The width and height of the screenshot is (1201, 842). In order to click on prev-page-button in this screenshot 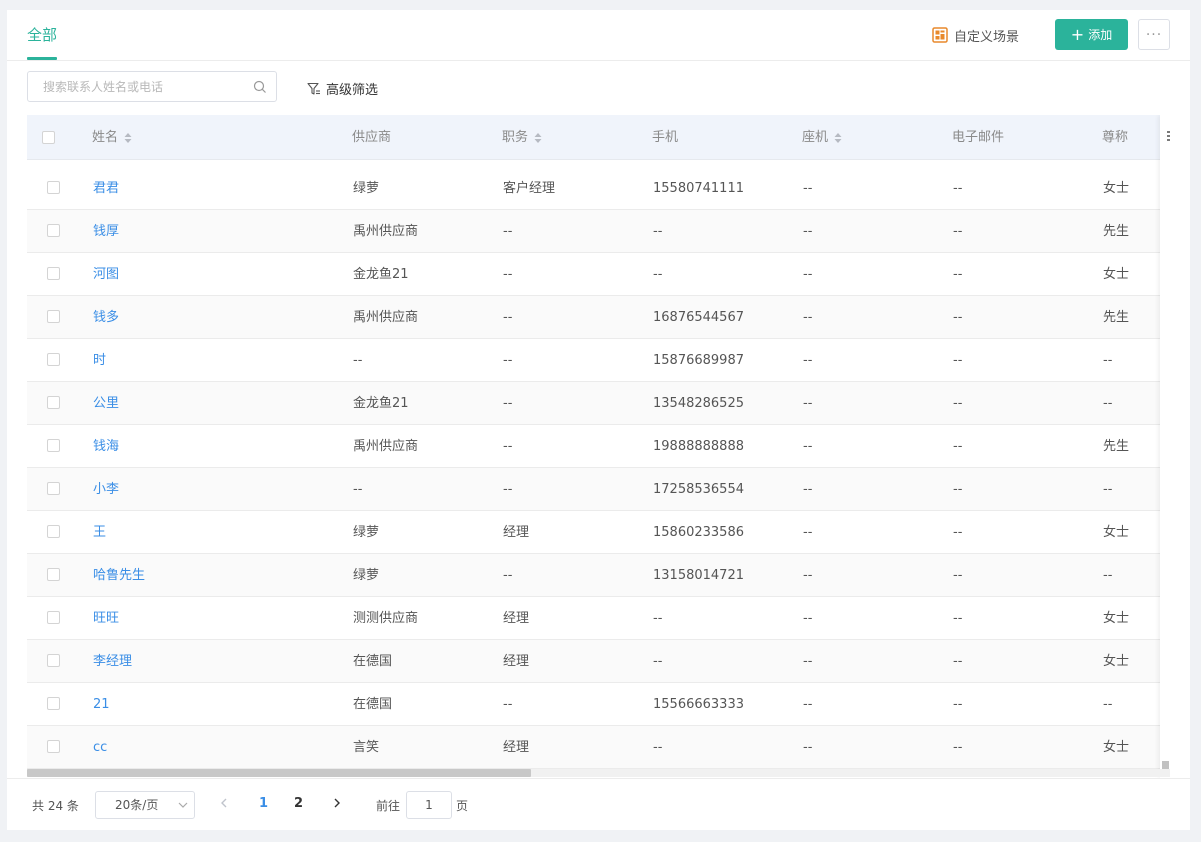, I will do `click(224, 803)`.